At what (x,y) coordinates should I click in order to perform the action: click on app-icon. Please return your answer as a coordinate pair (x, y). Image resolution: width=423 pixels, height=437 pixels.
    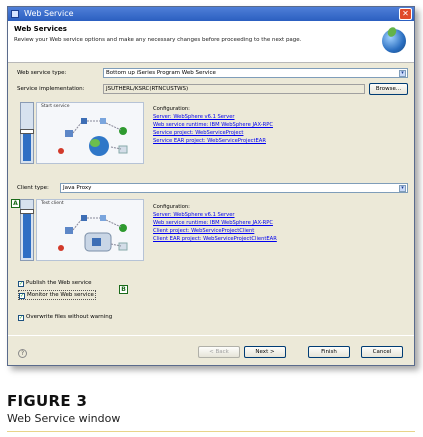
    Looking at the image, I should click on (15, 14).